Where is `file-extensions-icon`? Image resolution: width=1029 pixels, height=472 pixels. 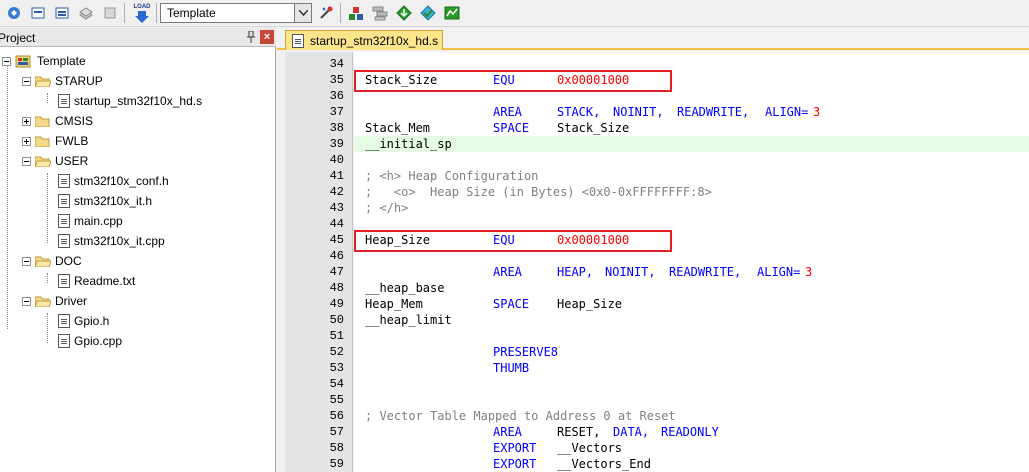 file-extensions-icon is located at coordinates (380, 13).